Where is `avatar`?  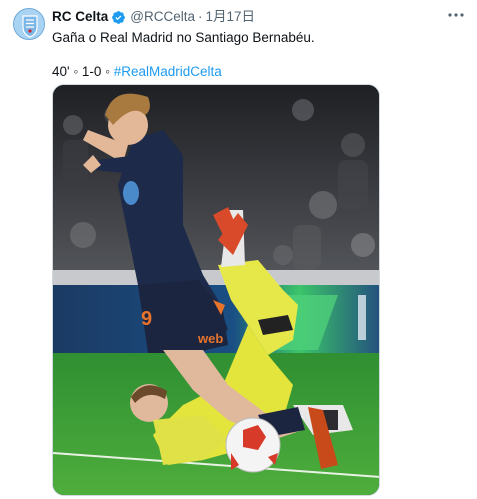
avatar is located at coordinates (29, 24).